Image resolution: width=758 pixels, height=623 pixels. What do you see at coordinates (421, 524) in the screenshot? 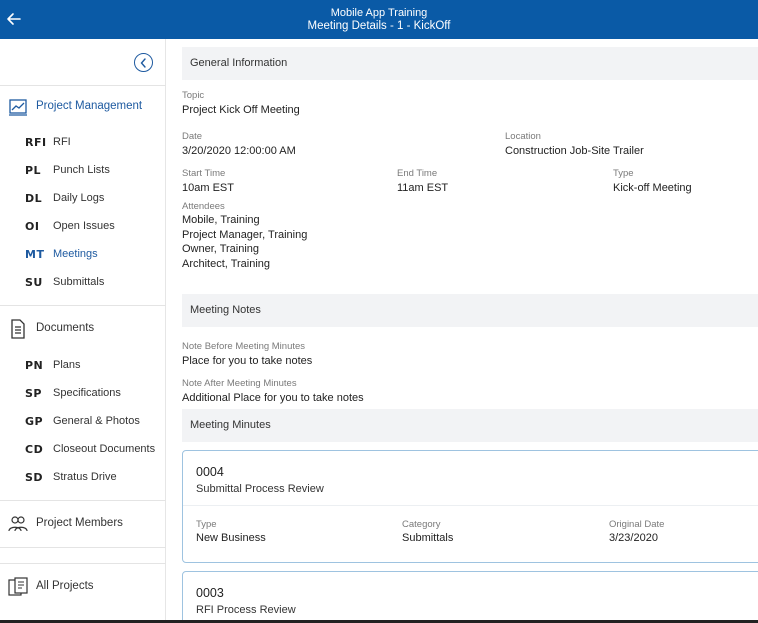
I see `minute-category-label: Category` at bounding box center [421, 524].